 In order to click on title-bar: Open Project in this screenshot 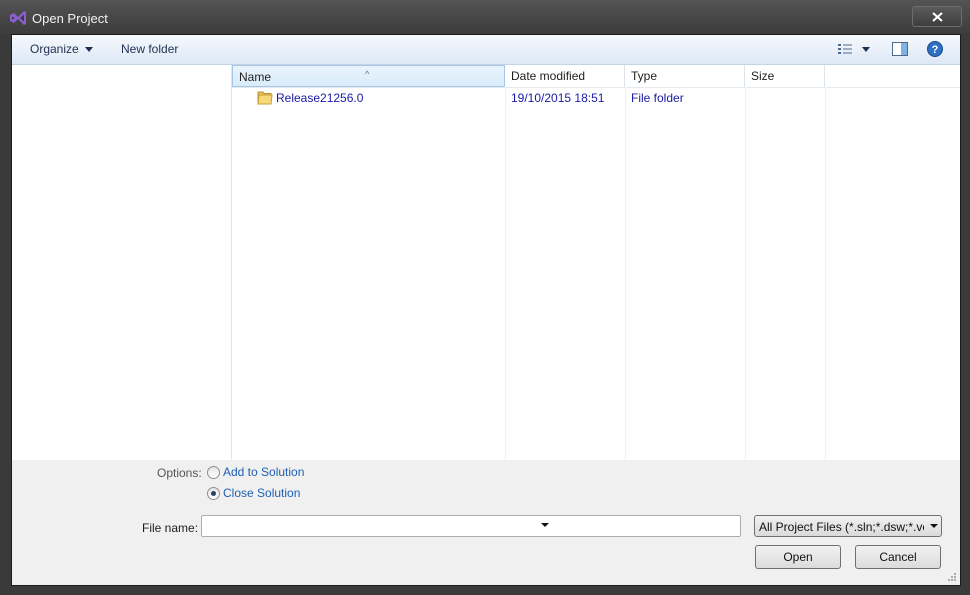, I will do `click(485, 17)`.